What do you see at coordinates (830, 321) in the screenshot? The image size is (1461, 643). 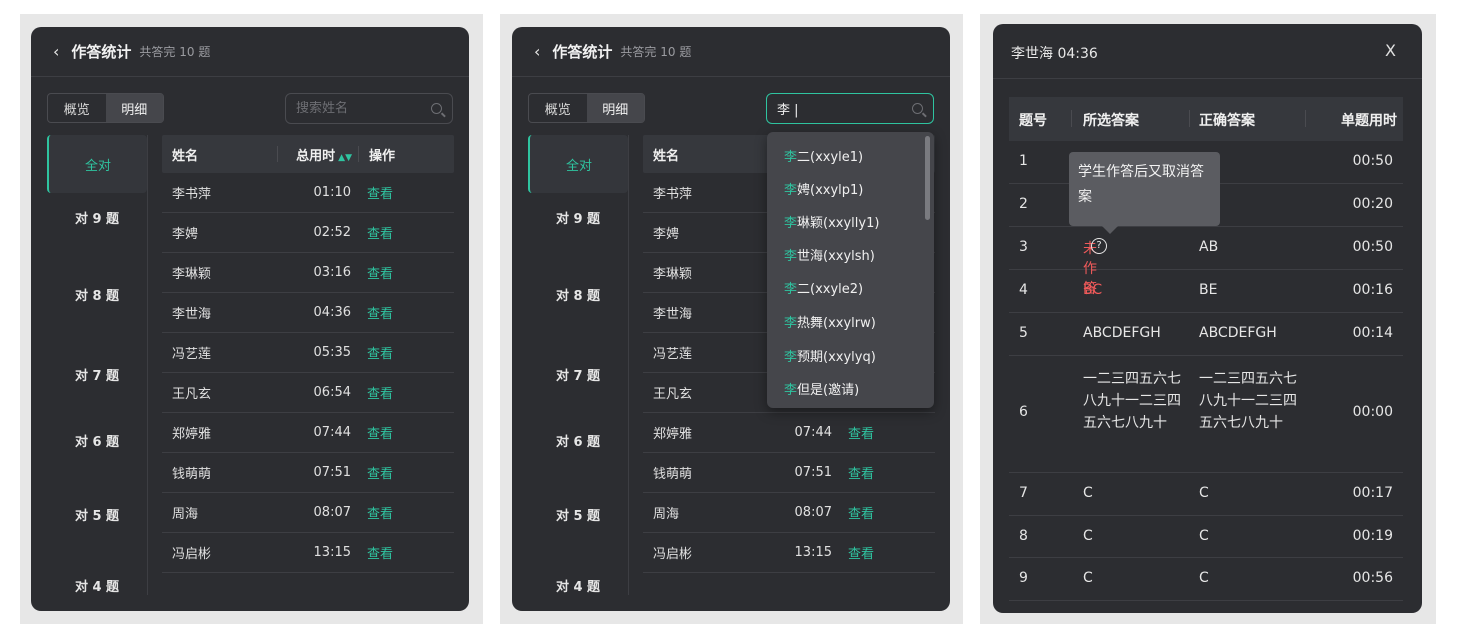 I see `suggestion-item: 李热舞(xxylrw)` at bounding box center [830, 321].